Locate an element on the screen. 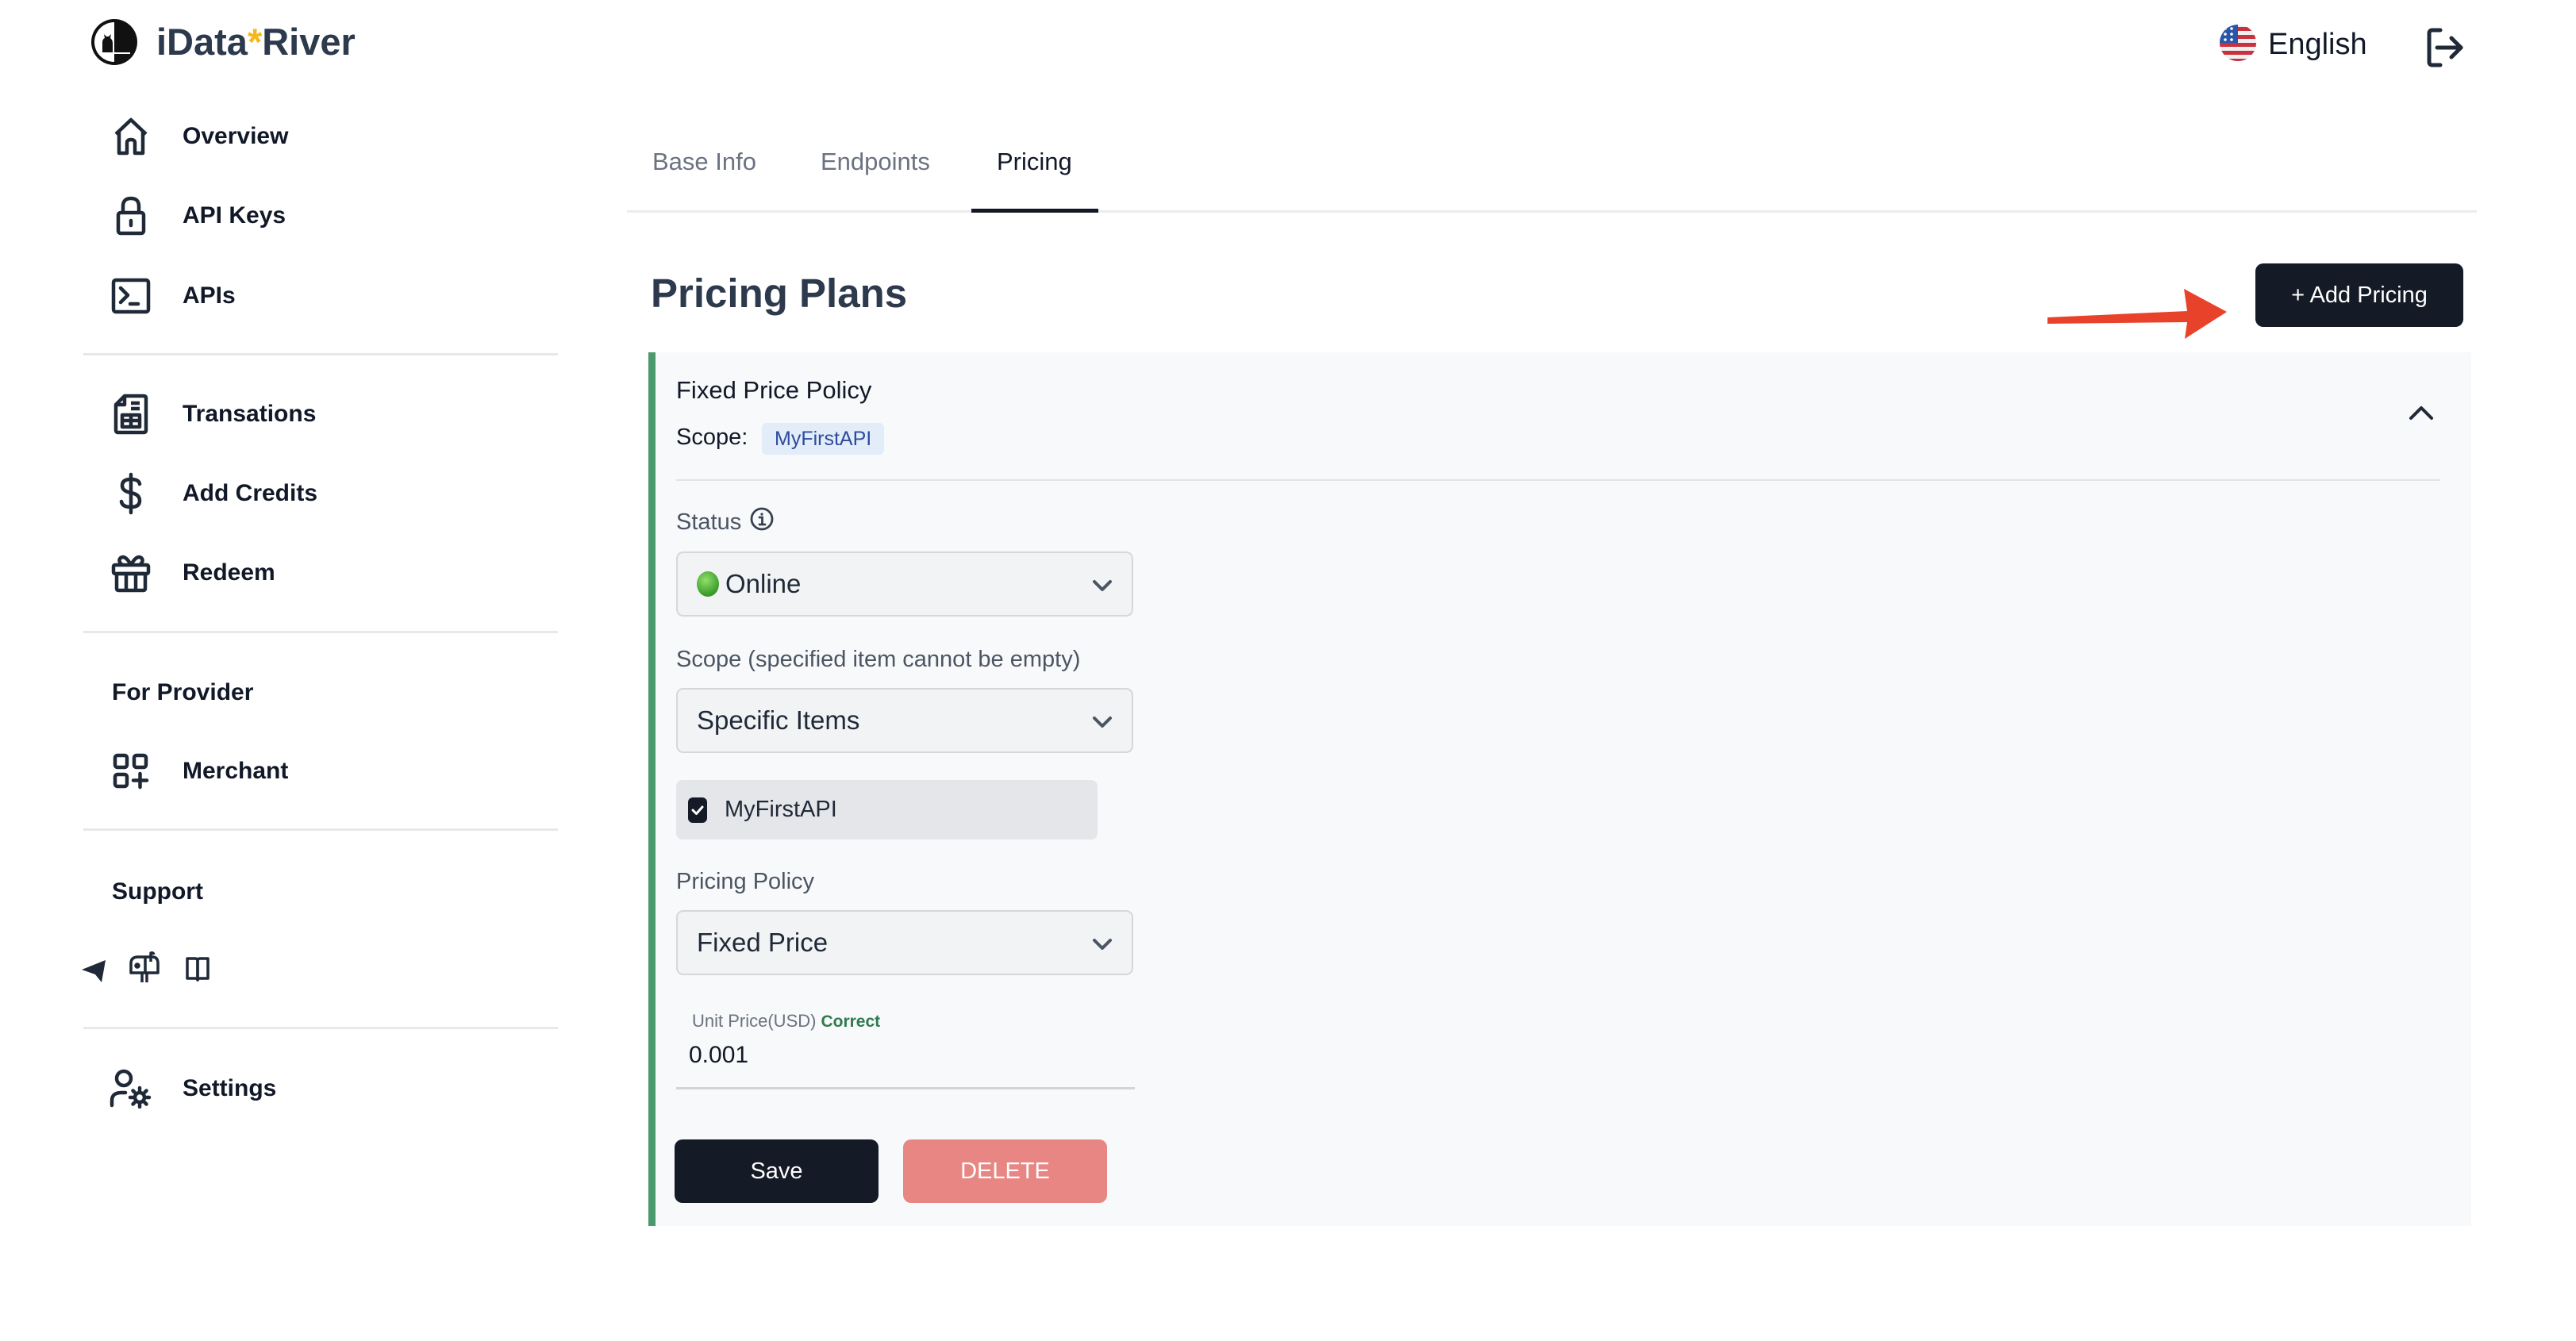 The width and height of the screenshot is (2576, 1341). tab-bar-line is located at coordinates (1552, 211).